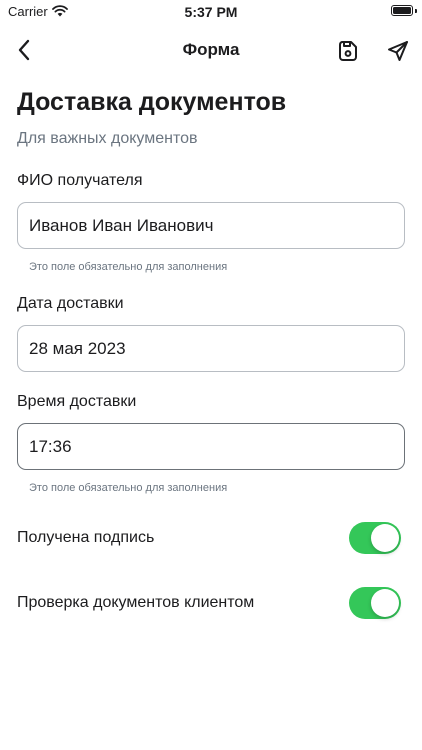 The height and width of the screenshot is (750, 422). I want to click on battery-icon, so click(402, 10).